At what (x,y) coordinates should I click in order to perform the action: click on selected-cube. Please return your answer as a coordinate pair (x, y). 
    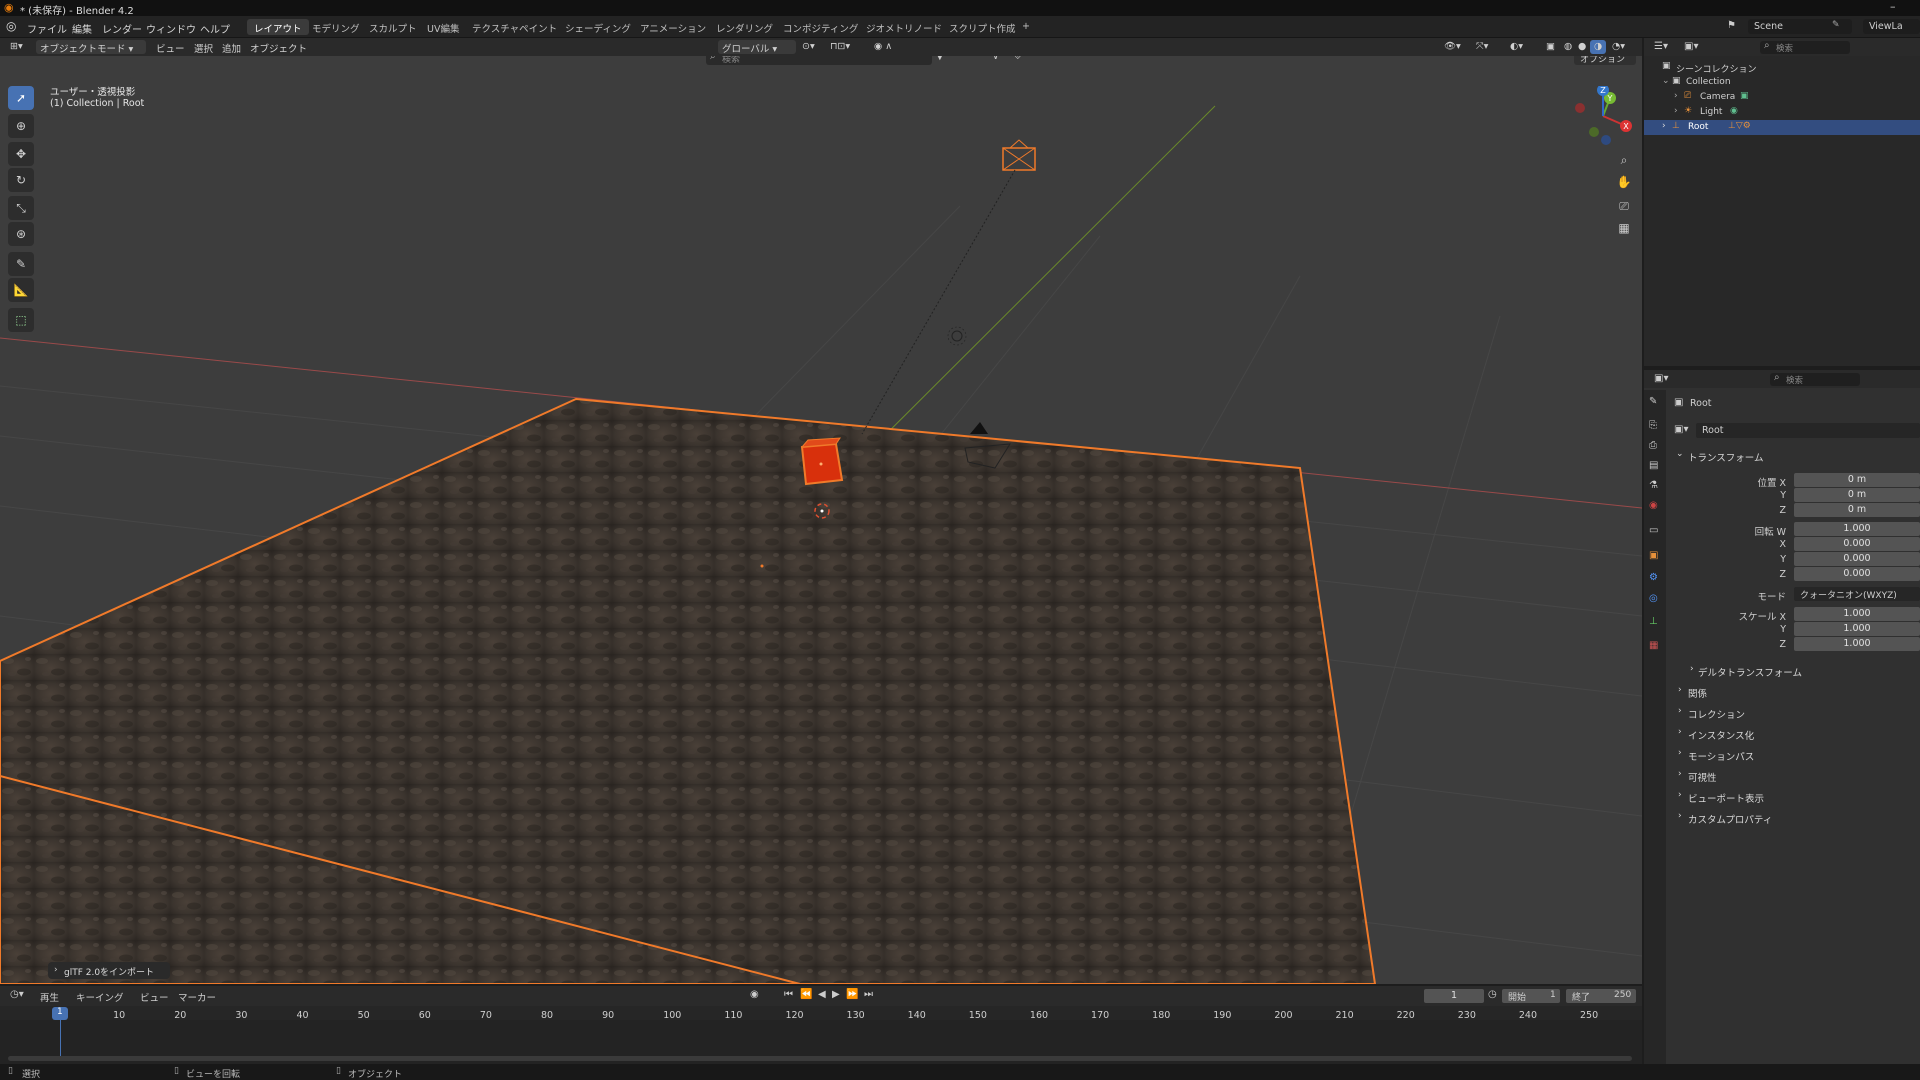
    Looking at the image, I should click on (822, 461).